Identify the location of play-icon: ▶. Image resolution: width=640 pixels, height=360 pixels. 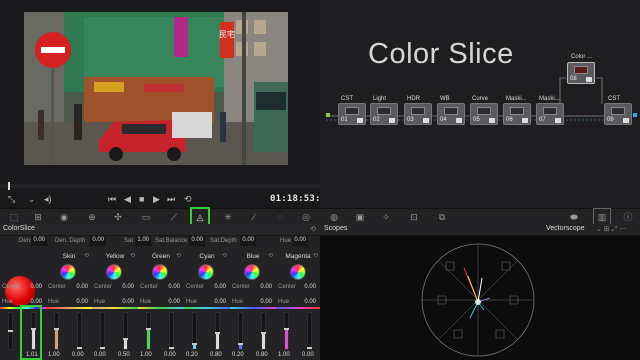
(156, 199).